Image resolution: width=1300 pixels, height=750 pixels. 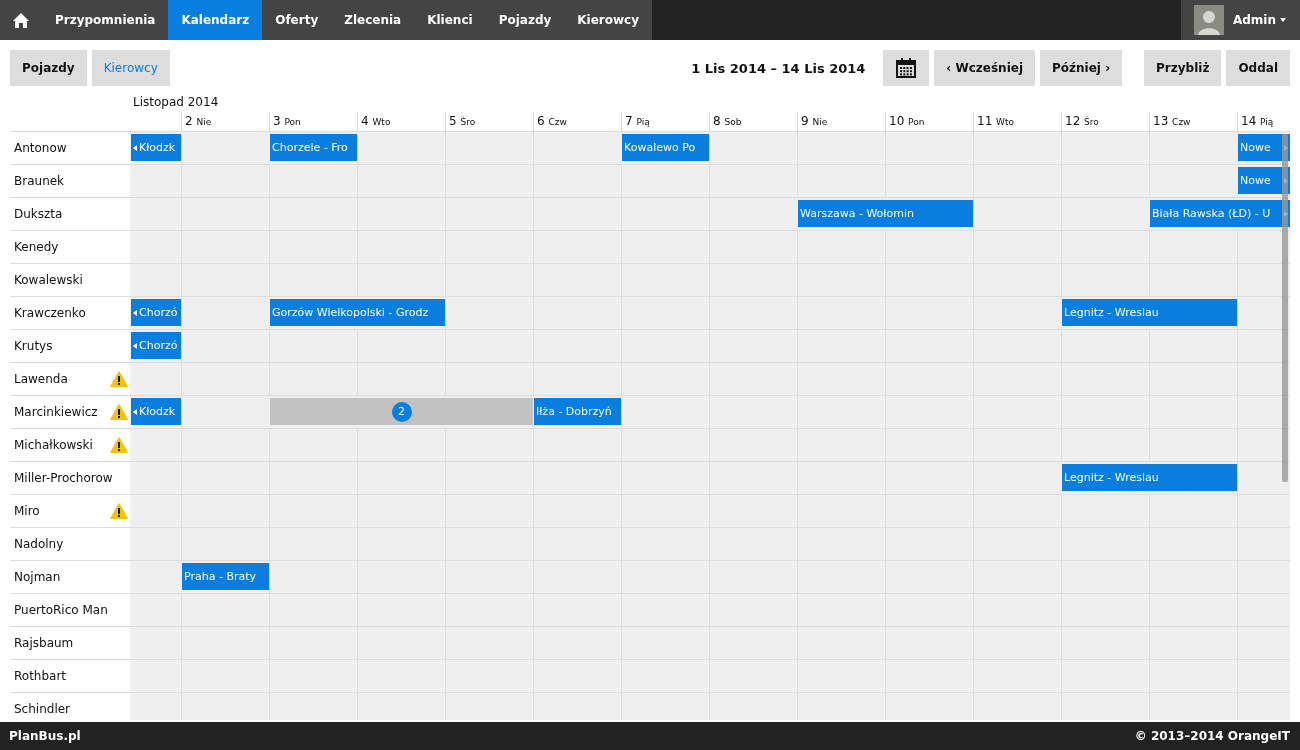 I want to click on caret-icon, so click(x=1283, y=20).